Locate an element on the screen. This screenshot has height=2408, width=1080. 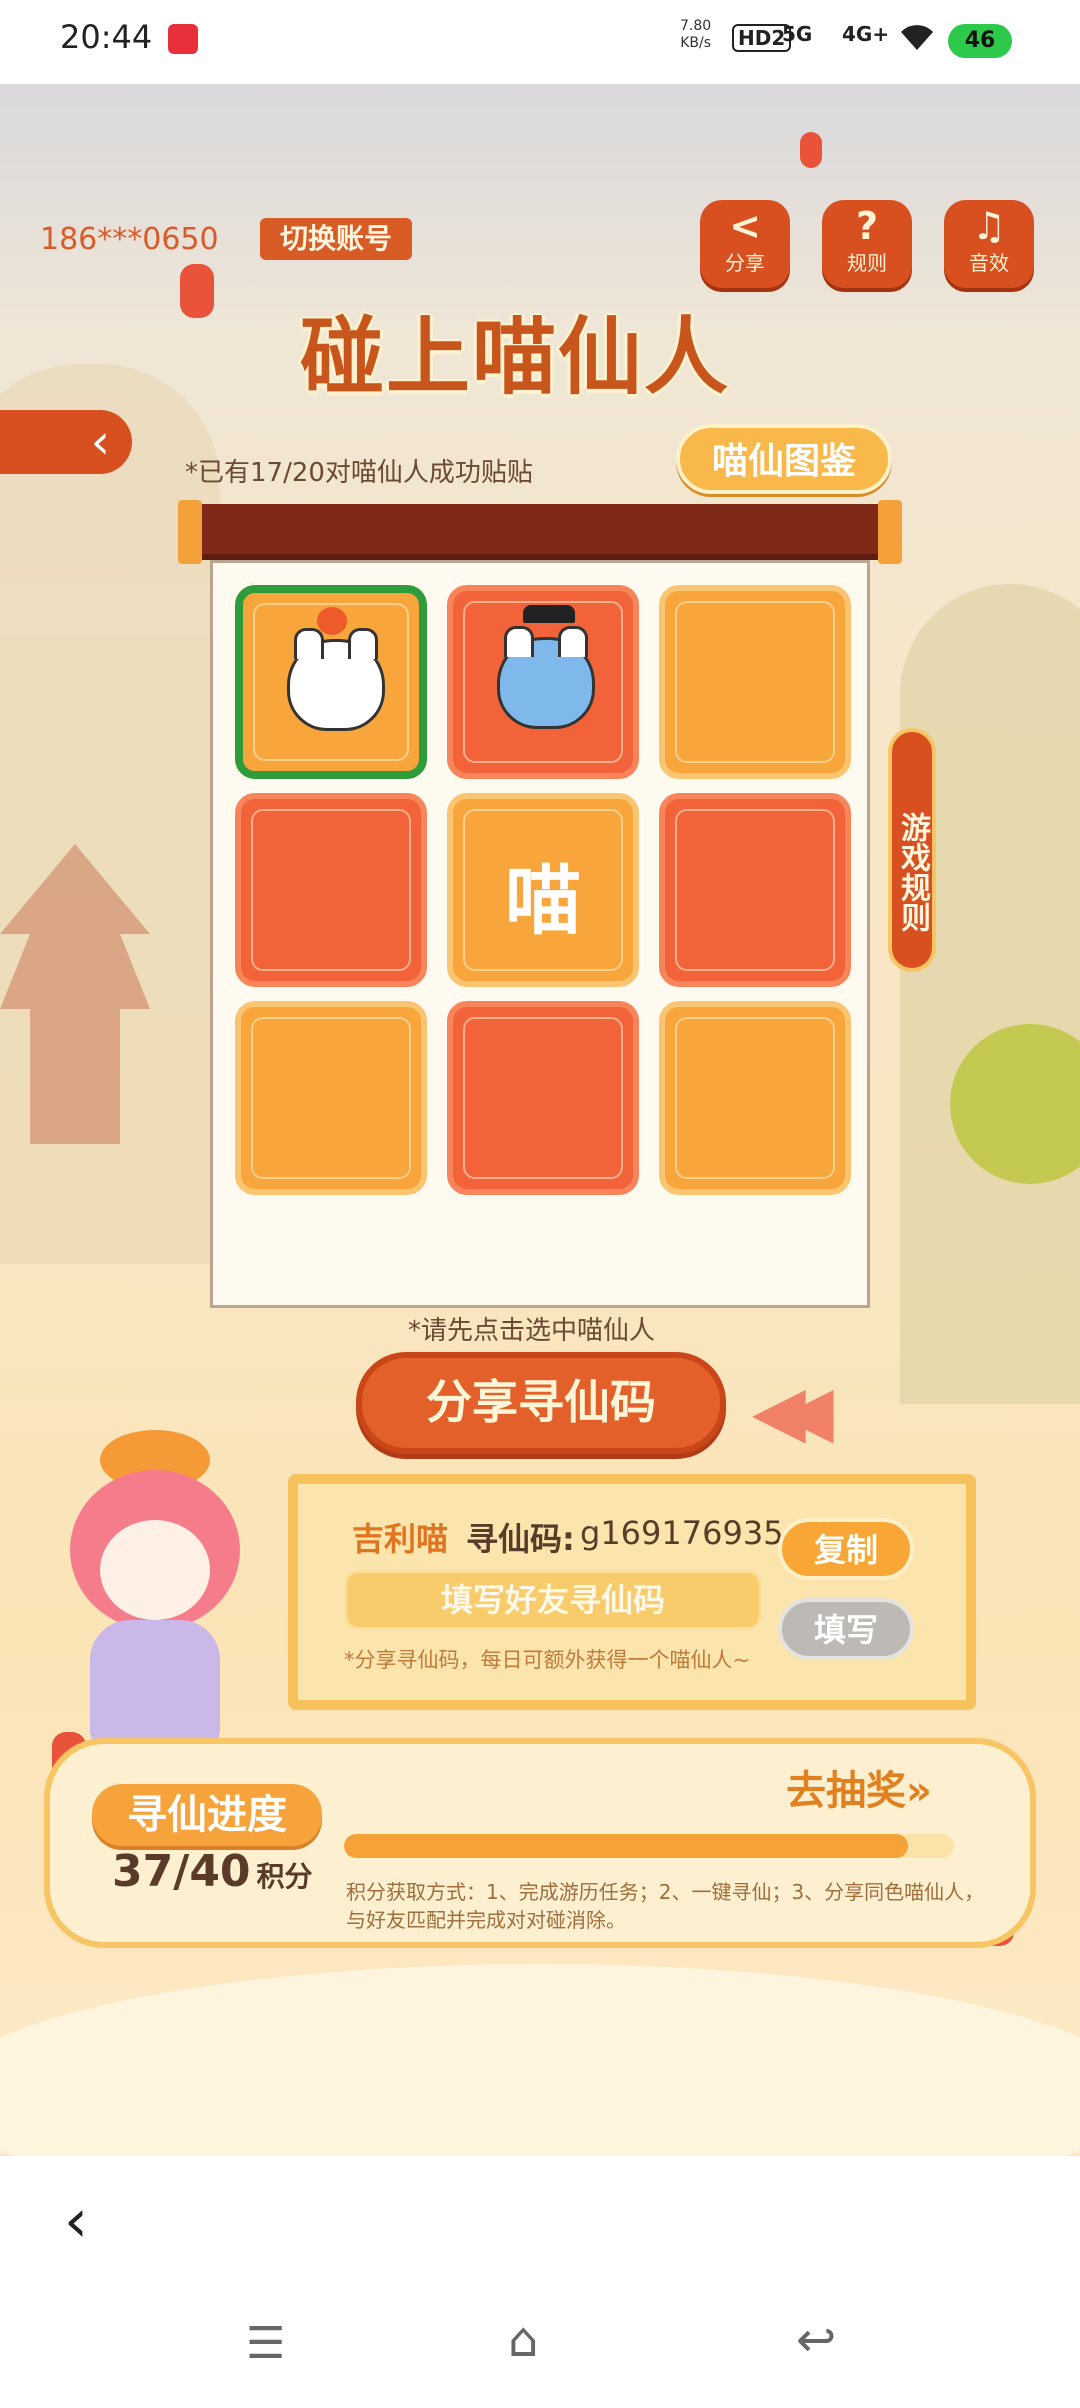
score: 37/40 积分 is located at coordinates (212, 1871).